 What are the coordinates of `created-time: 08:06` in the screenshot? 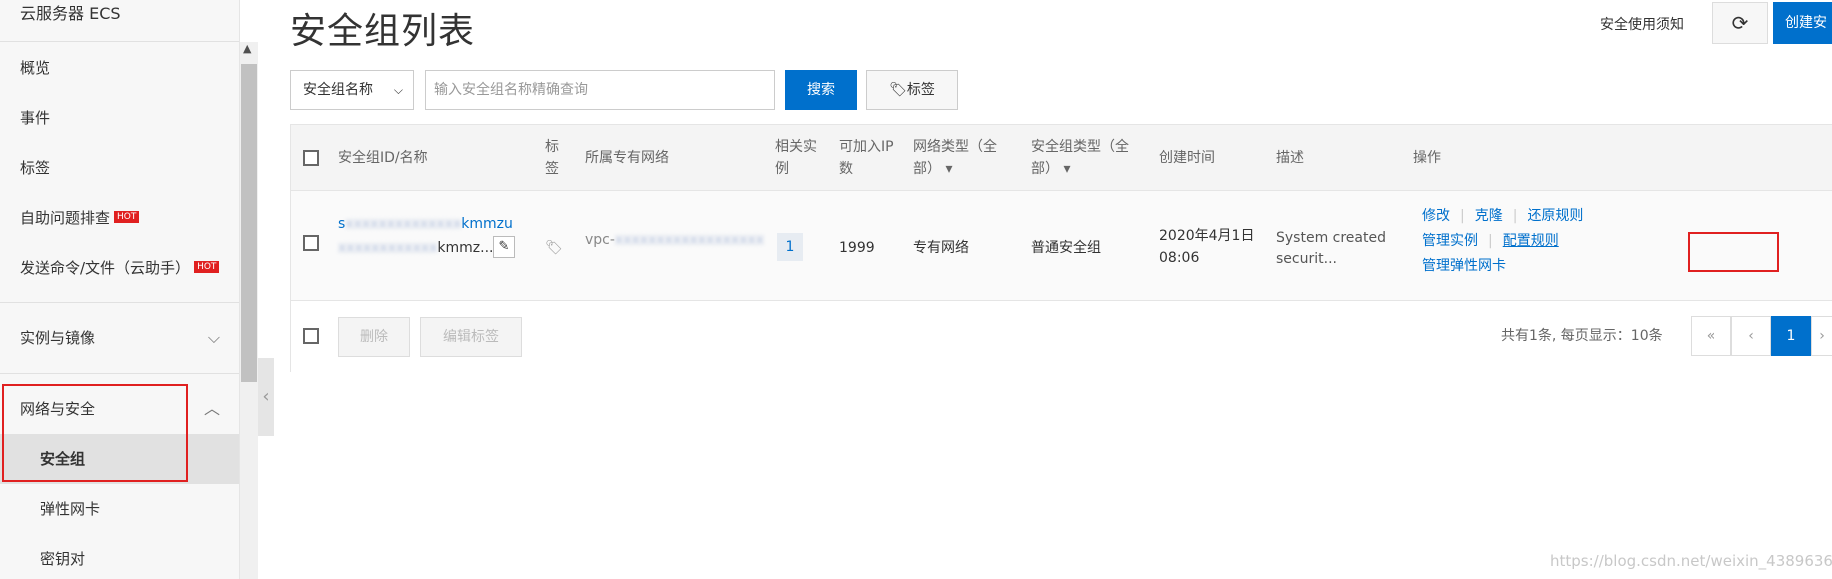 It's located at (1179, 258).